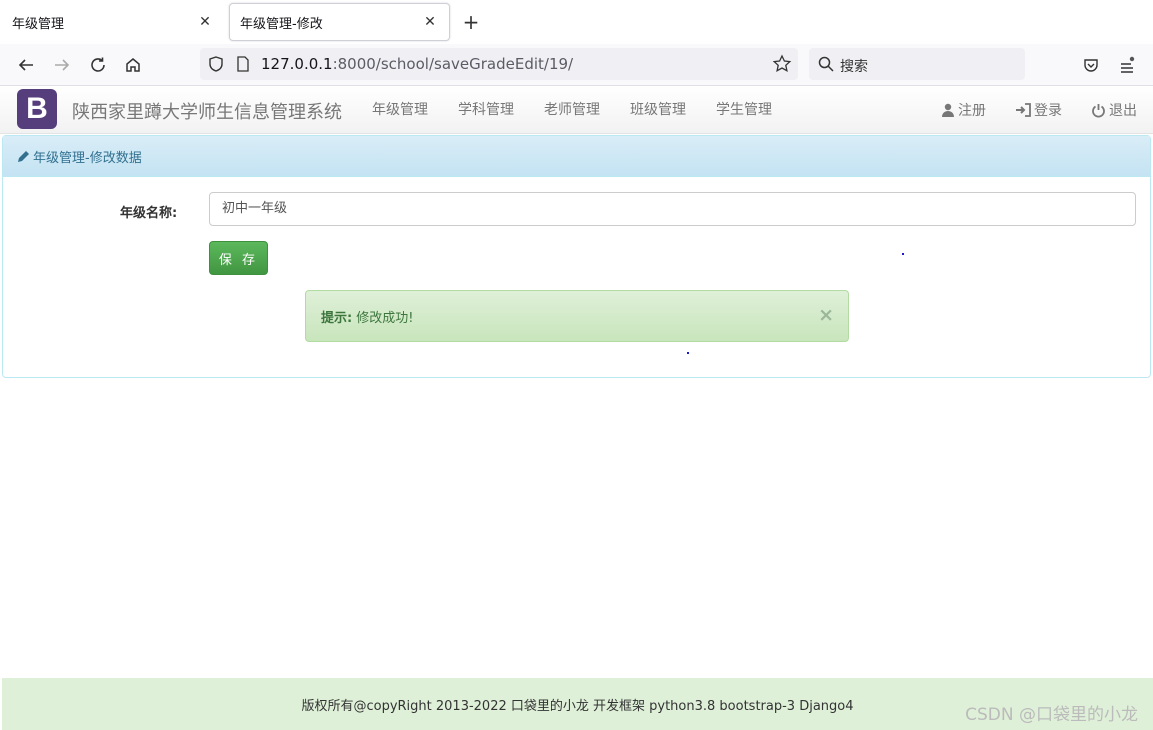 This screenshot has width=1153, height=730. I want to click on login-icon, so click(1023, 110).